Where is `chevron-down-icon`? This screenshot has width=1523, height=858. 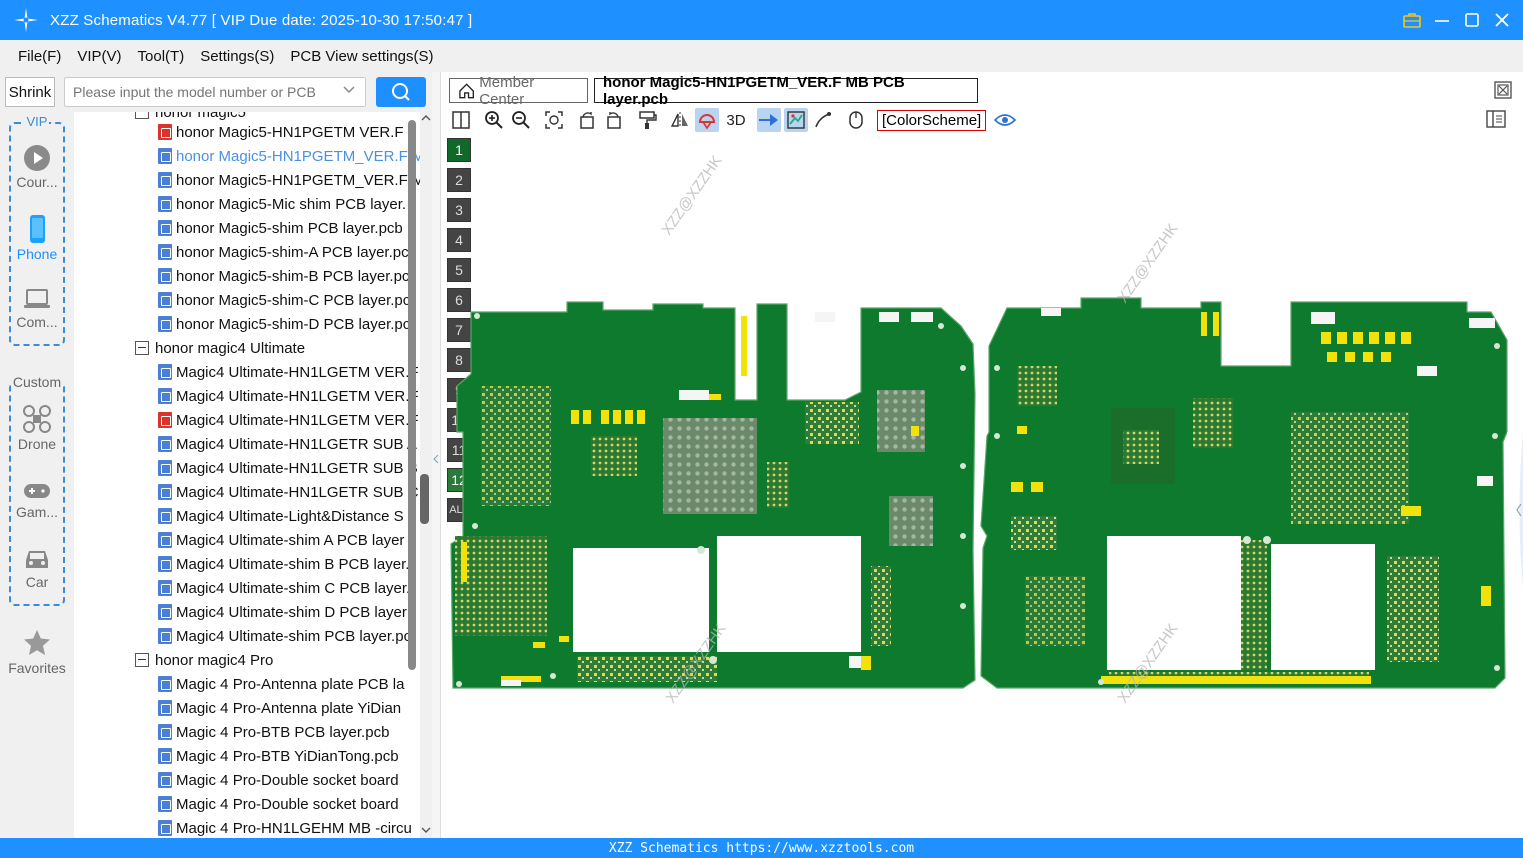 chevron-down-icon is located at coordinates (349, 91).